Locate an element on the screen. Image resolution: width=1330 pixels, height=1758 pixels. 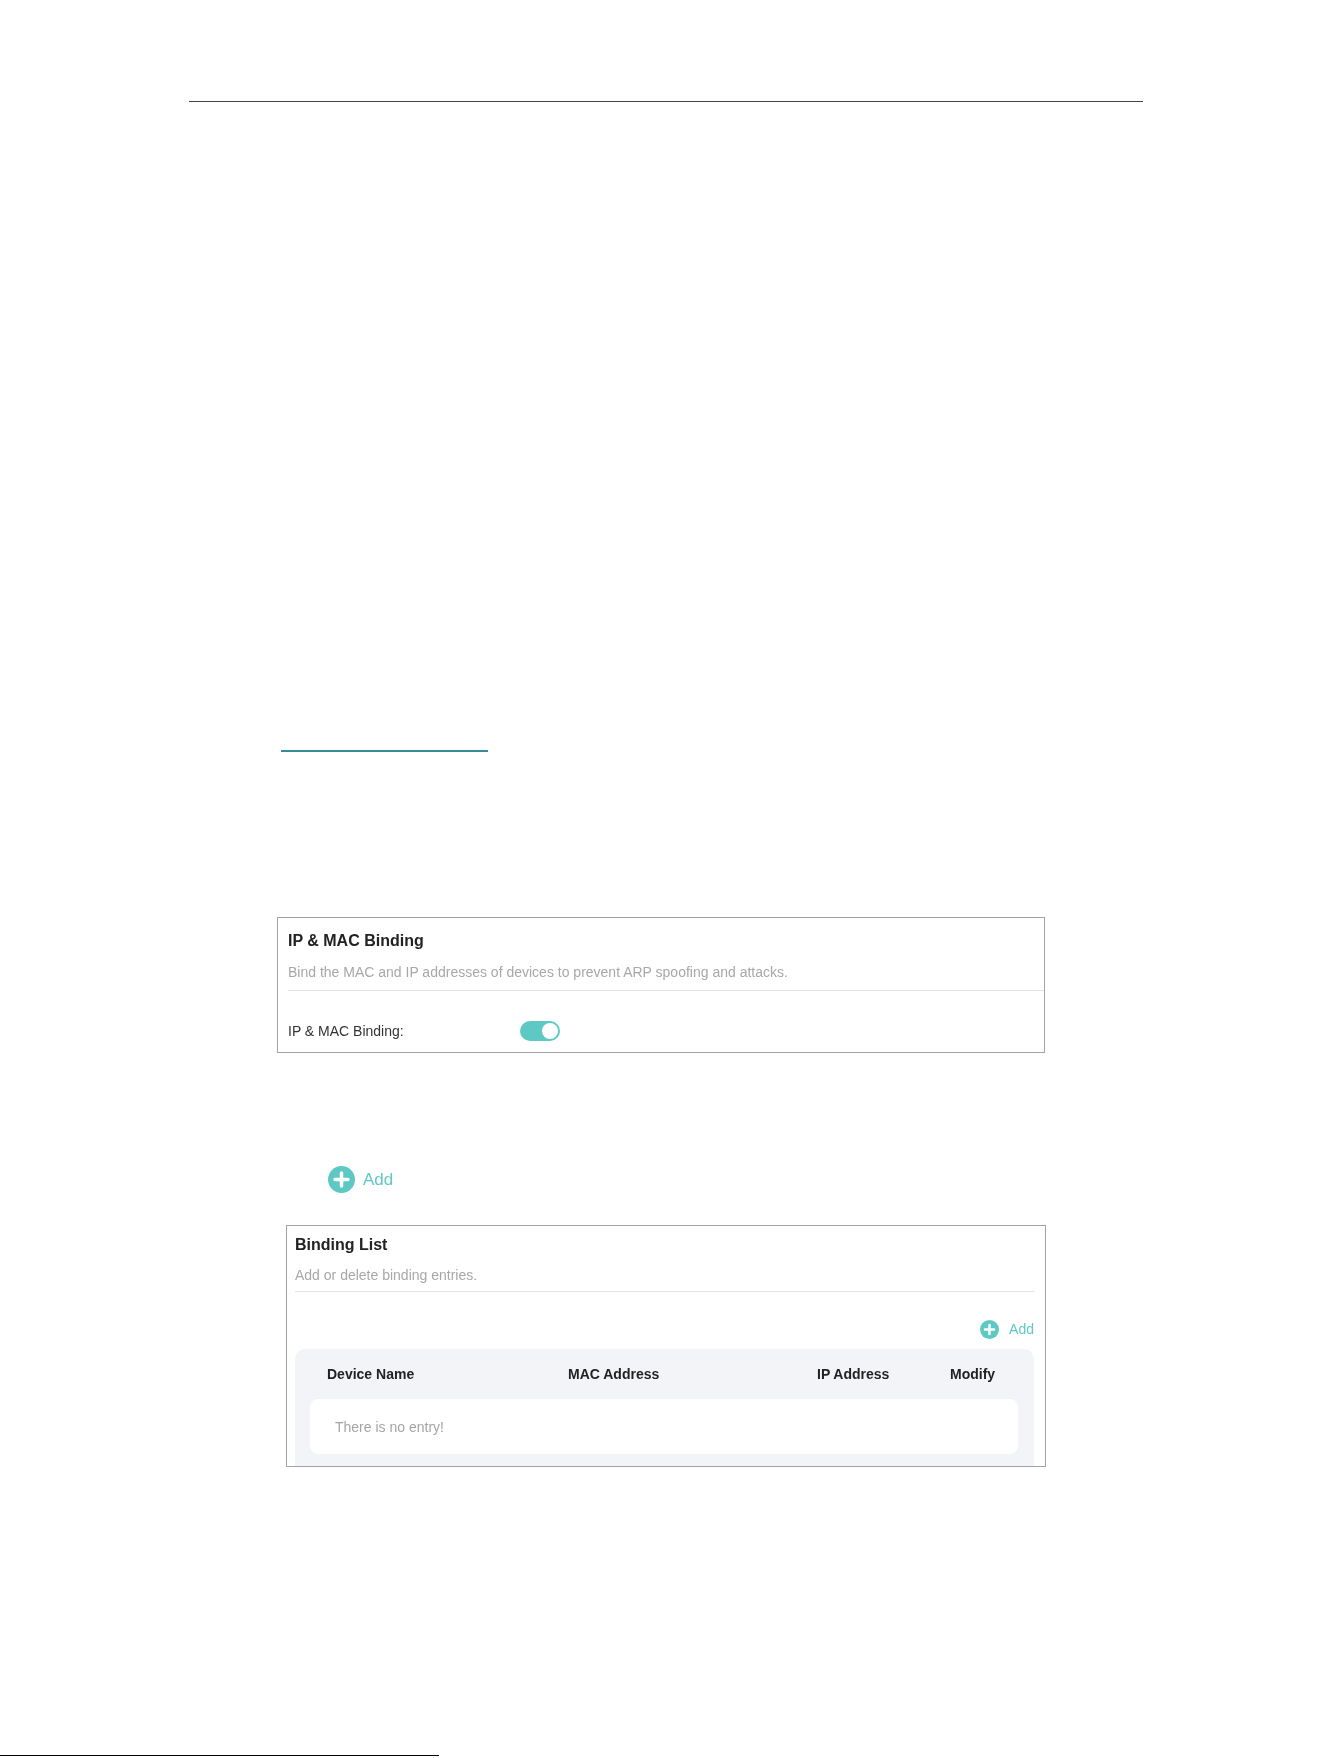
column-header: IP Address is located at coordinates (853, 1374).